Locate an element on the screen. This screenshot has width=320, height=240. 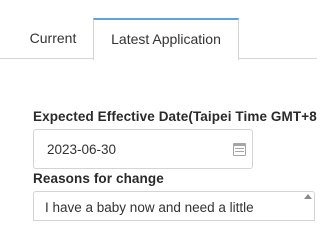
reason-label: Reasons for change is located at coordinates (98, 178).